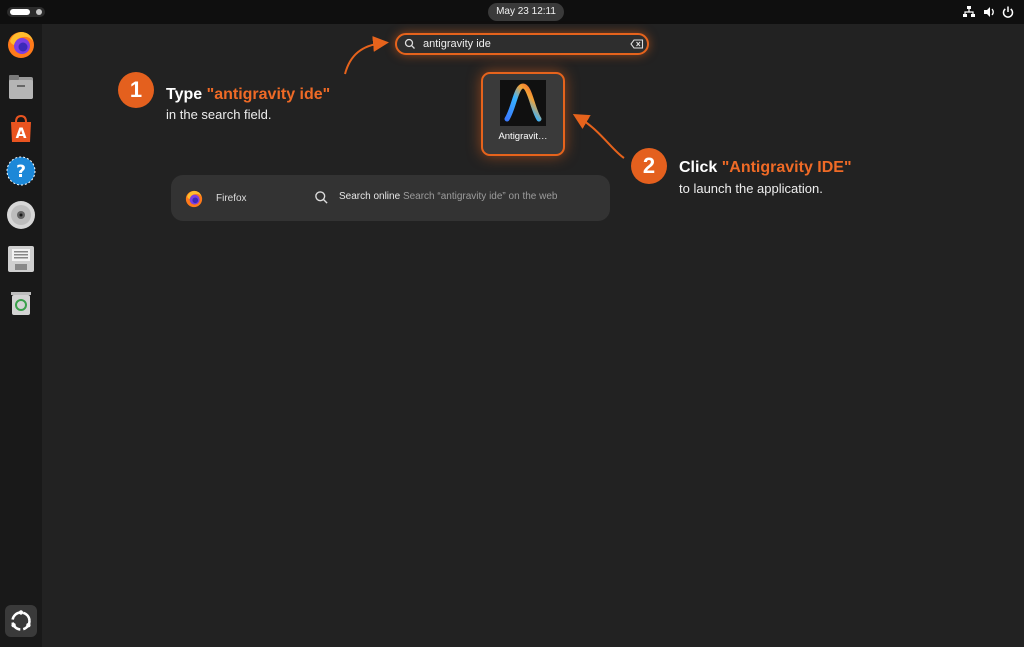  Describe the element at coordinates (526, 12) in the screenshot. I see `clock-button: May 23 12:11` at that location.